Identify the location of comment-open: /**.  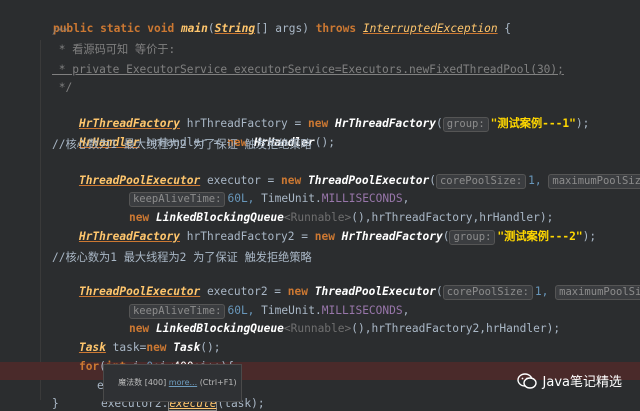
(60, 32).